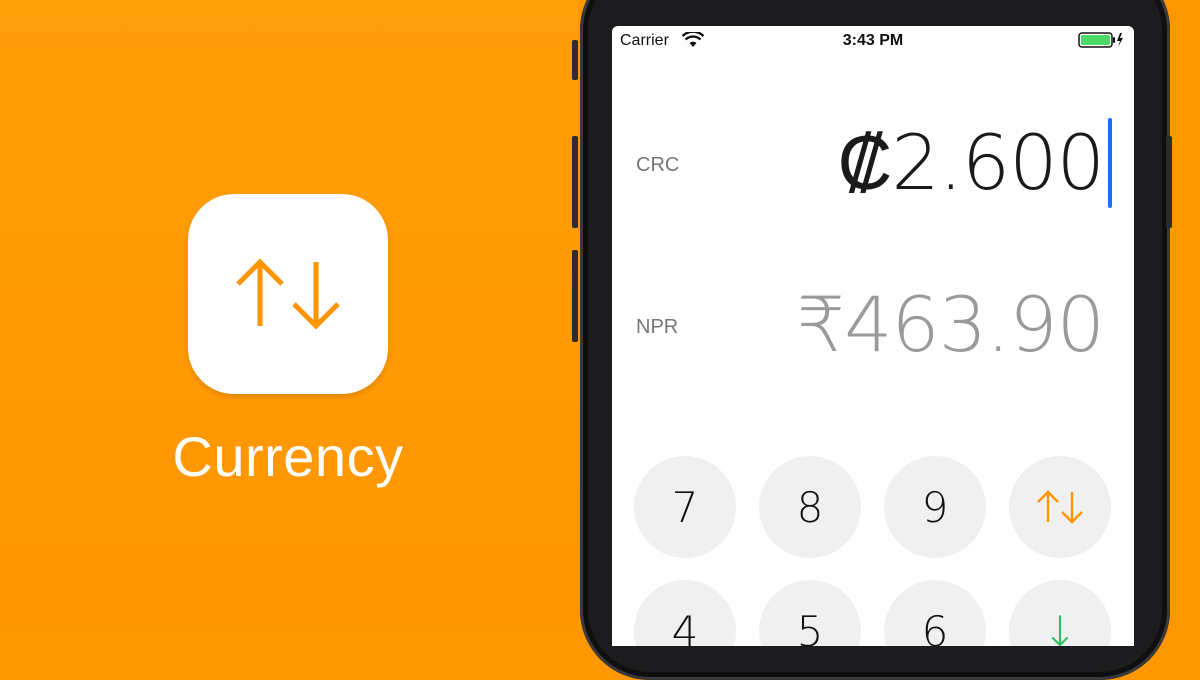  What do you see at coordinates (873, 551) in the screenshot?
I see `keypad: 7 8 9 4 5 6 ↓` at bounding box center [873, 551].